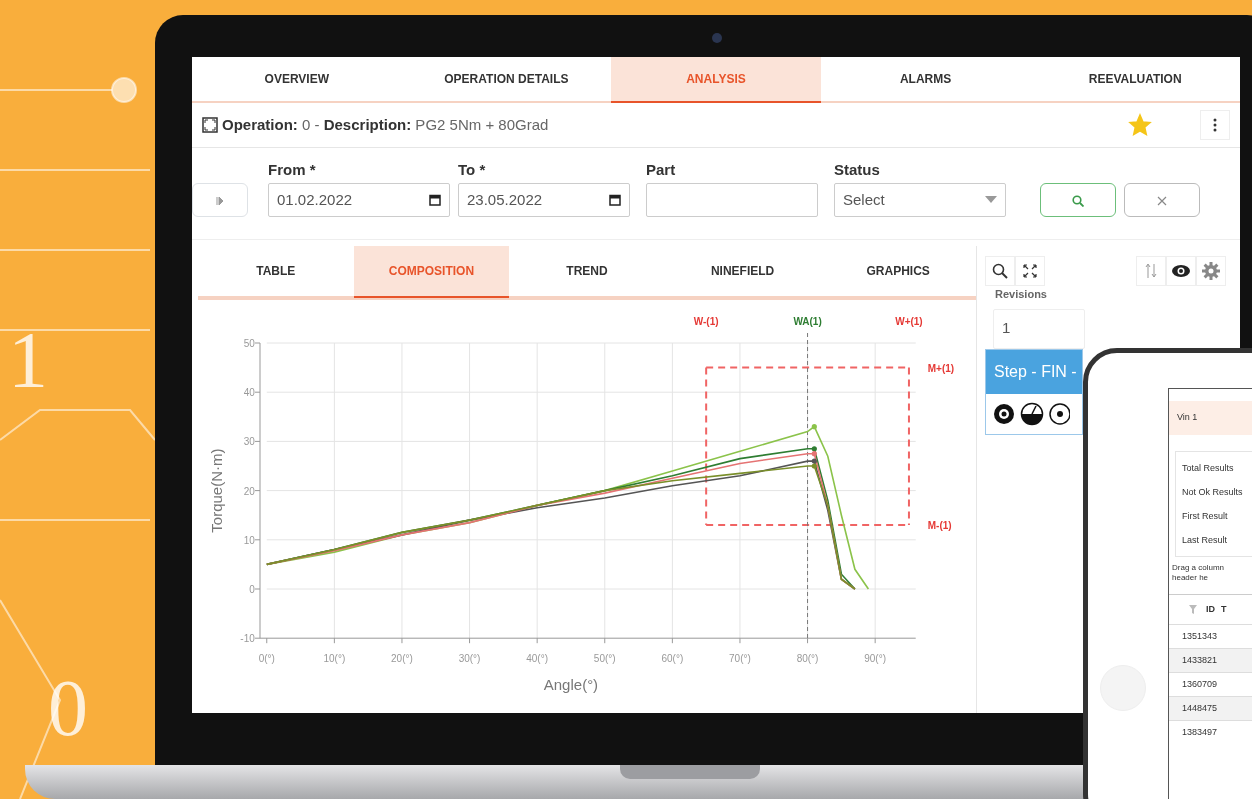  I want to click on from-field: 01.02.2022, so click(359, 200).